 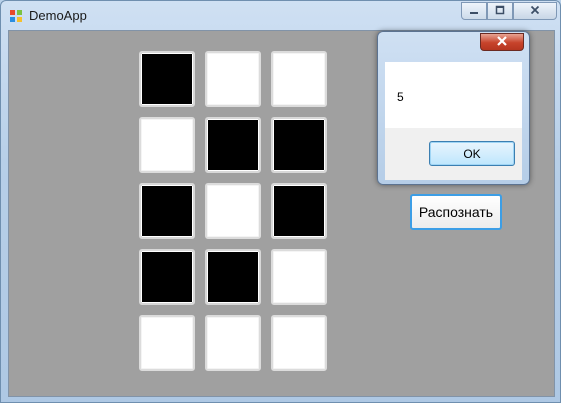 What do you see at coordinates (167, 145) in the screenshot?
I see `grid-cell-r2-c1` at bounding box center [167, 145].